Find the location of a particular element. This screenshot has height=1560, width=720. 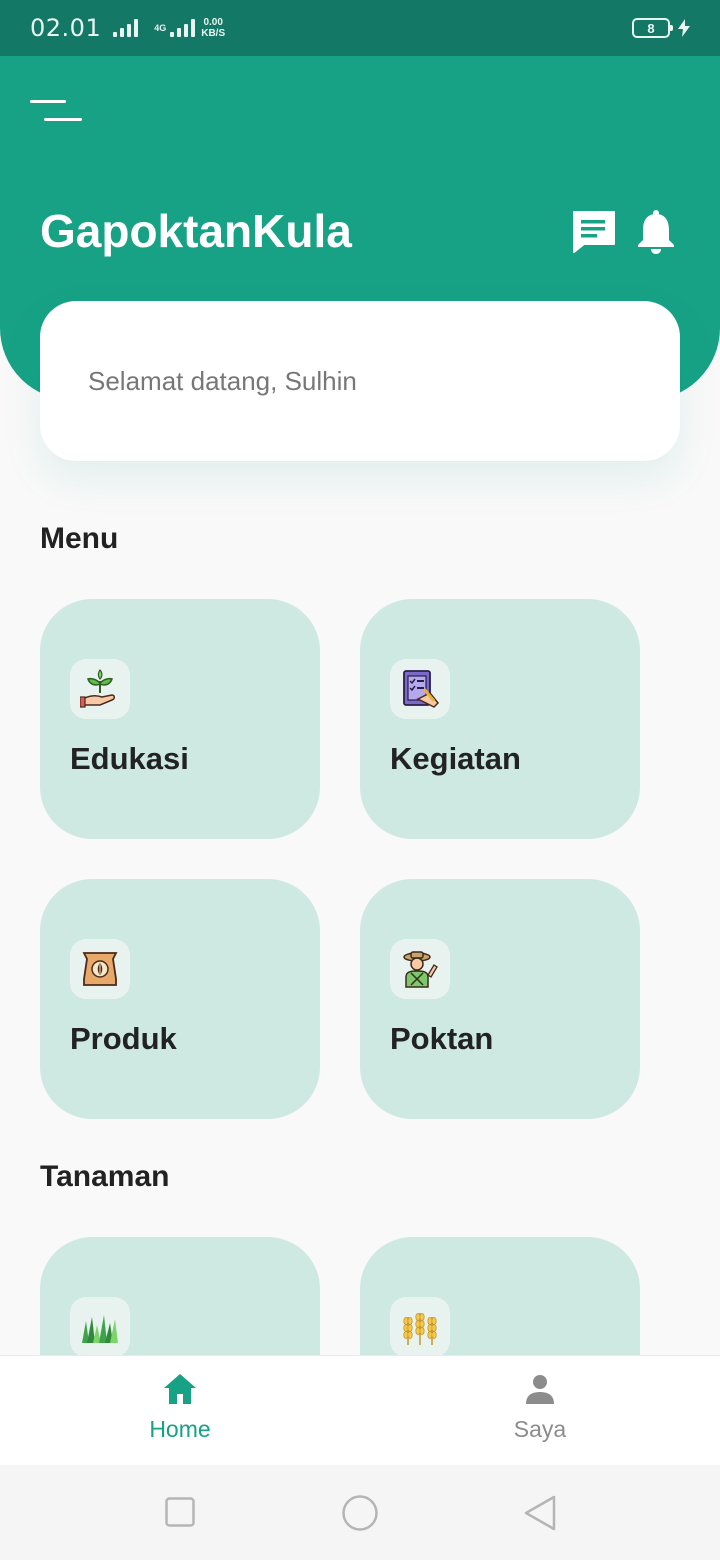

menu-card-poktan: Poktan is located at coordinates (500, 999).